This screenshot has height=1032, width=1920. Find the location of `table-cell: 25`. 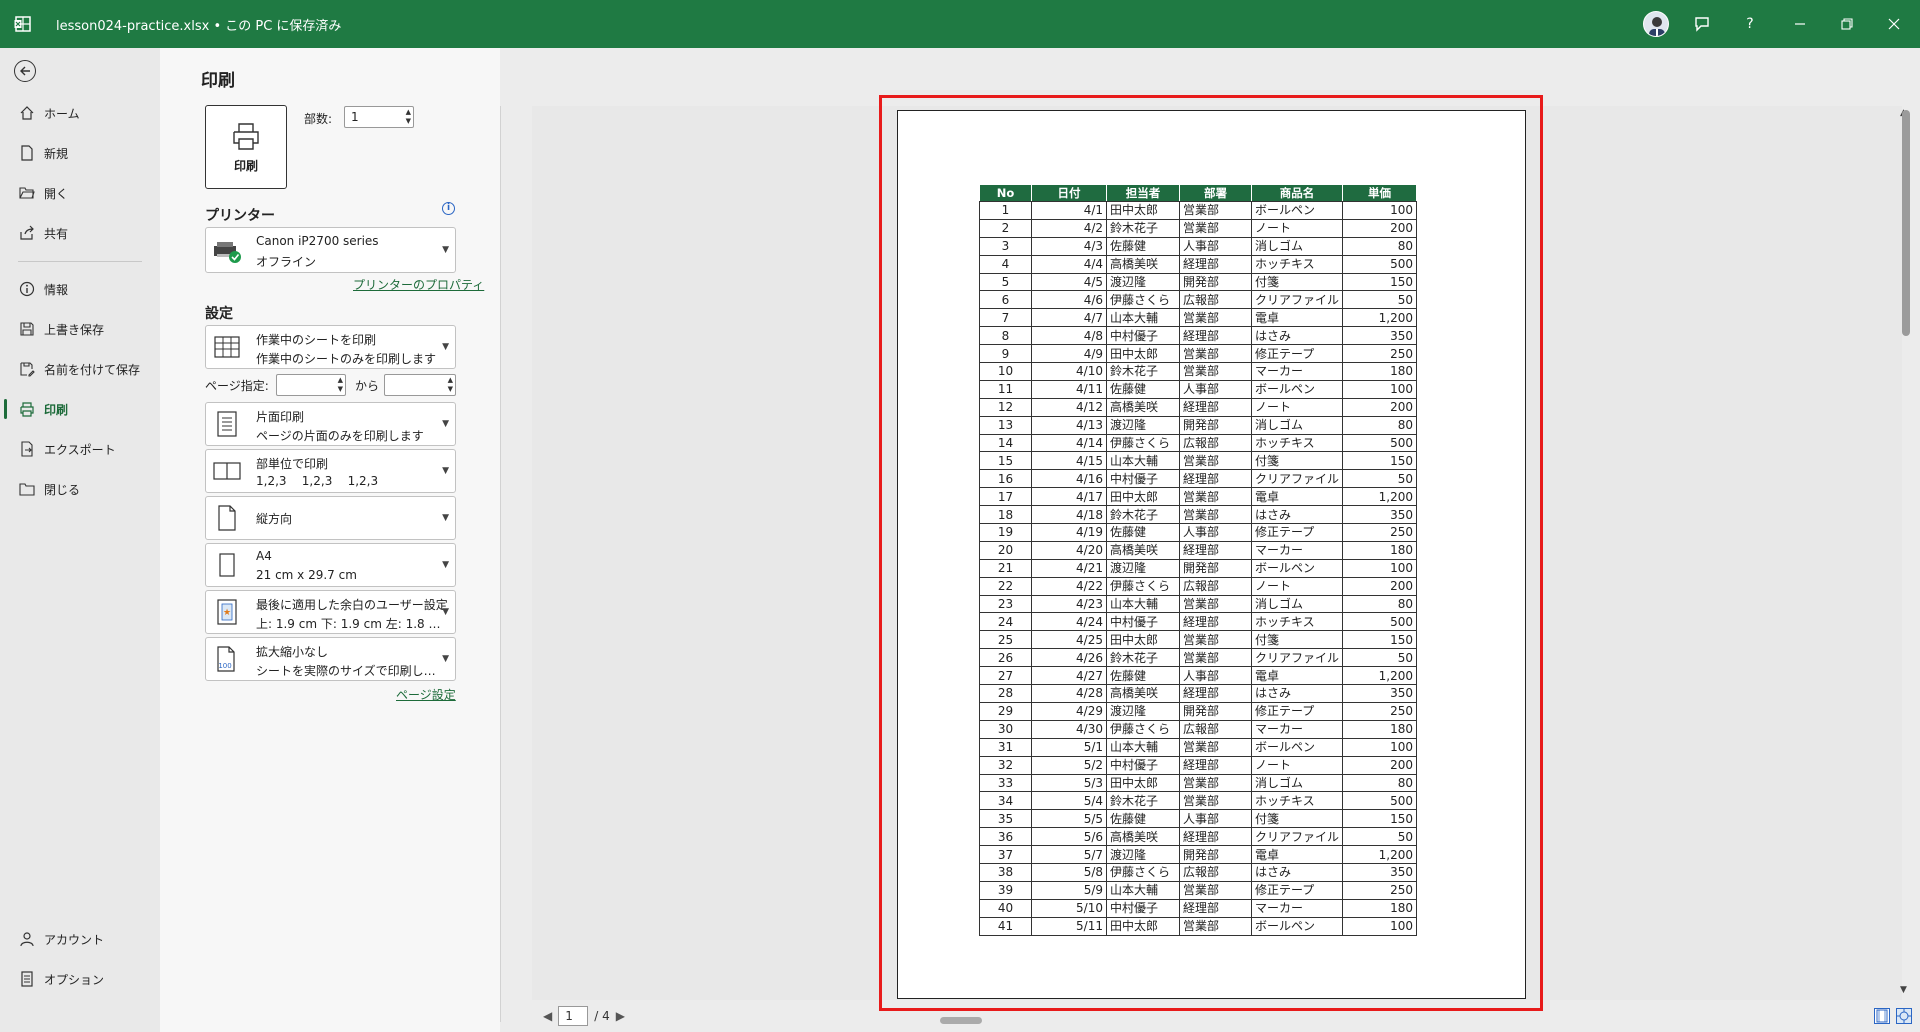

table-cell: 25 is located at coordinates (1005, 640).